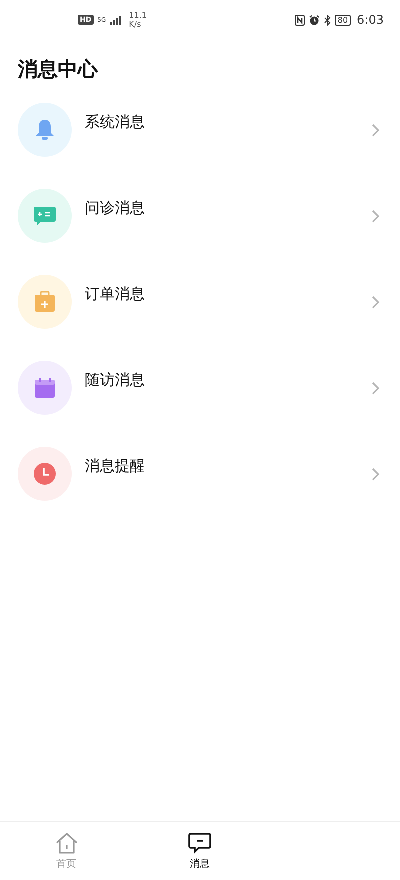 This screenshot has height=880, width=400. What do you see at coordinates (299, 20) in the screenshot?
I see `nfc-icon` at bounding box center [299, 20].